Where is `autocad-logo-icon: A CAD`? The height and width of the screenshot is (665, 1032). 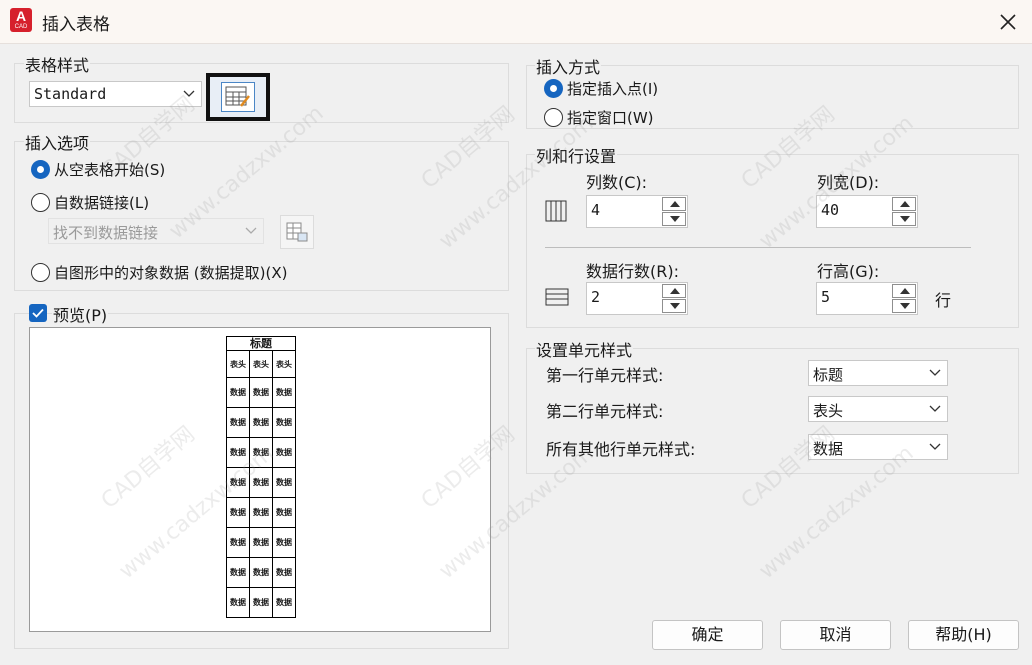
autocad-logo-icon: A CAD is located at coordinates (21, 20).